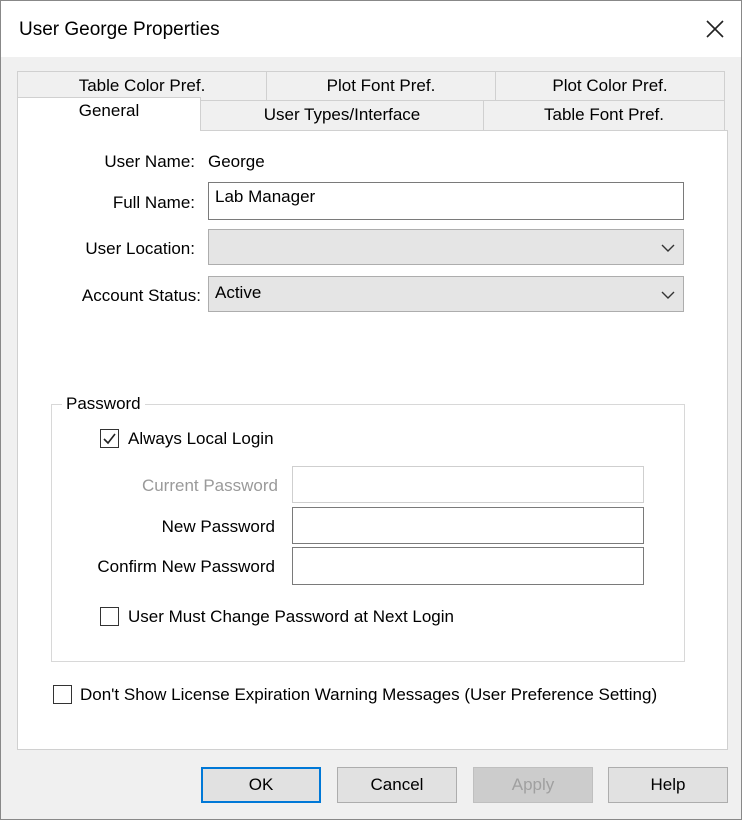  What do you see at coordinates (109, 616) in the screenshot?
I see `must-change-password-checkbox` at bounding box center [109, 616].